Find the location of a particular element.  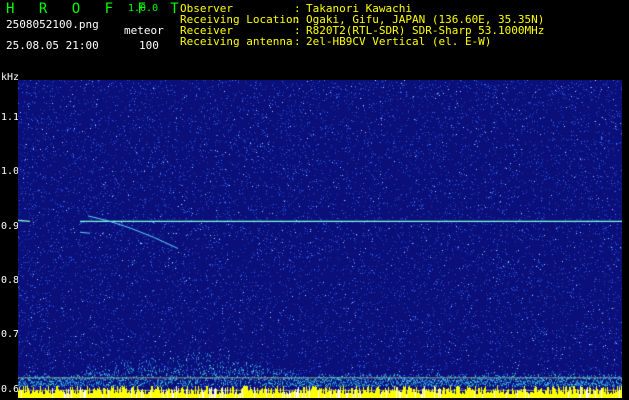

frequency-tick-label: 0.8 is located at coordinates (10, 281).